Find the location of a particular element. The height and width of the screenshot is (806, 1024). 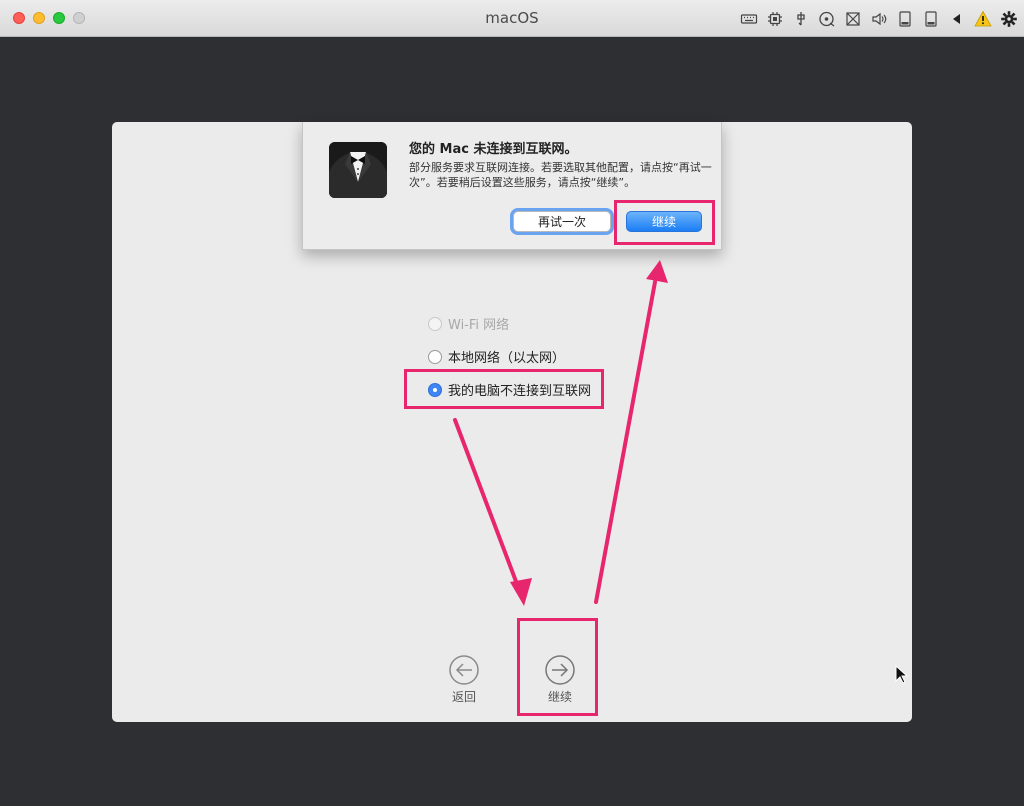

option-ethernet-network: 本地网络（以太网） is located at coordinates (496, 356).